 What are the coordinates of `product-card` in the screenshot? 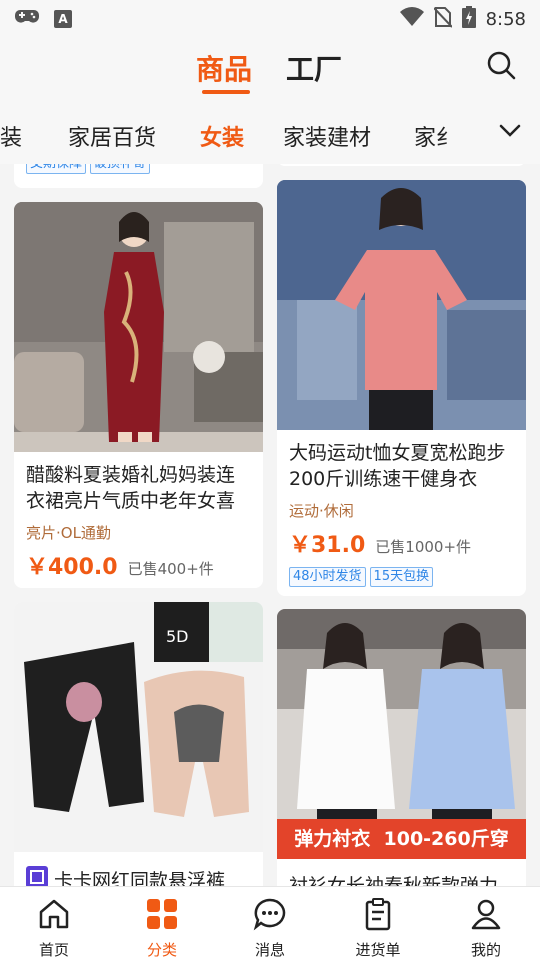 It's located at (401, 165).